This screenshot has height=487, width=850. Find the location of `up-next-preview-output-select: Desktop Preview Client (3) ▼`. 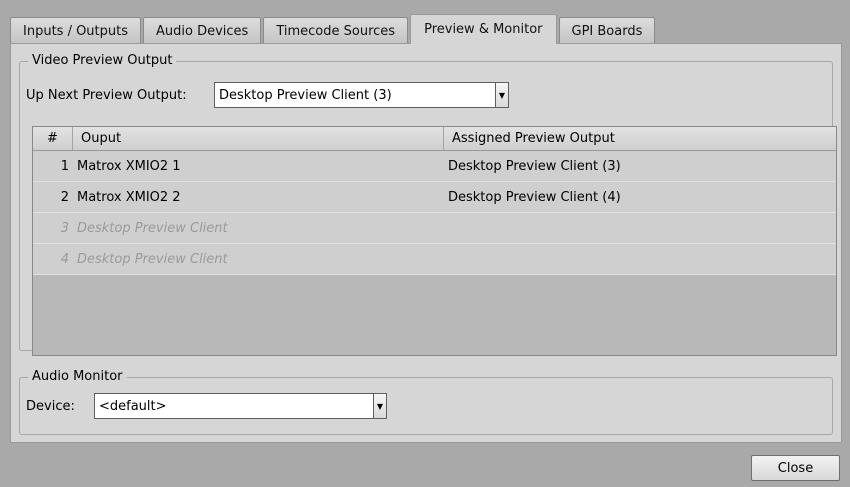

up-next-preview-output-select: Desktop Preview Client (3) ▼ is located at coordinates (361, 95).